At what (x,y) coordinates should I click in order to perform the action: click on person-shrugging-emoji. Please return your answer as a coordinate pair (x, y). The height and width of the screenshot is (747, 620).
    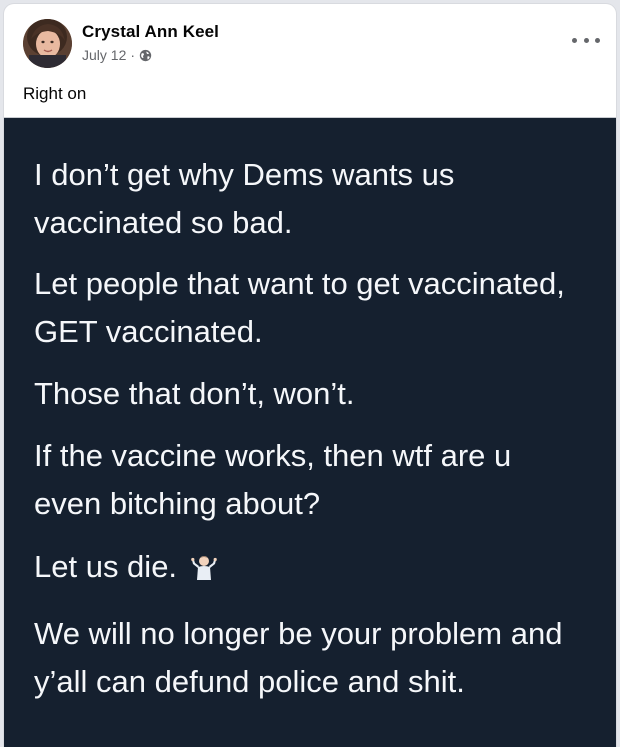
    Looking at the image, I should click on (203, 568).